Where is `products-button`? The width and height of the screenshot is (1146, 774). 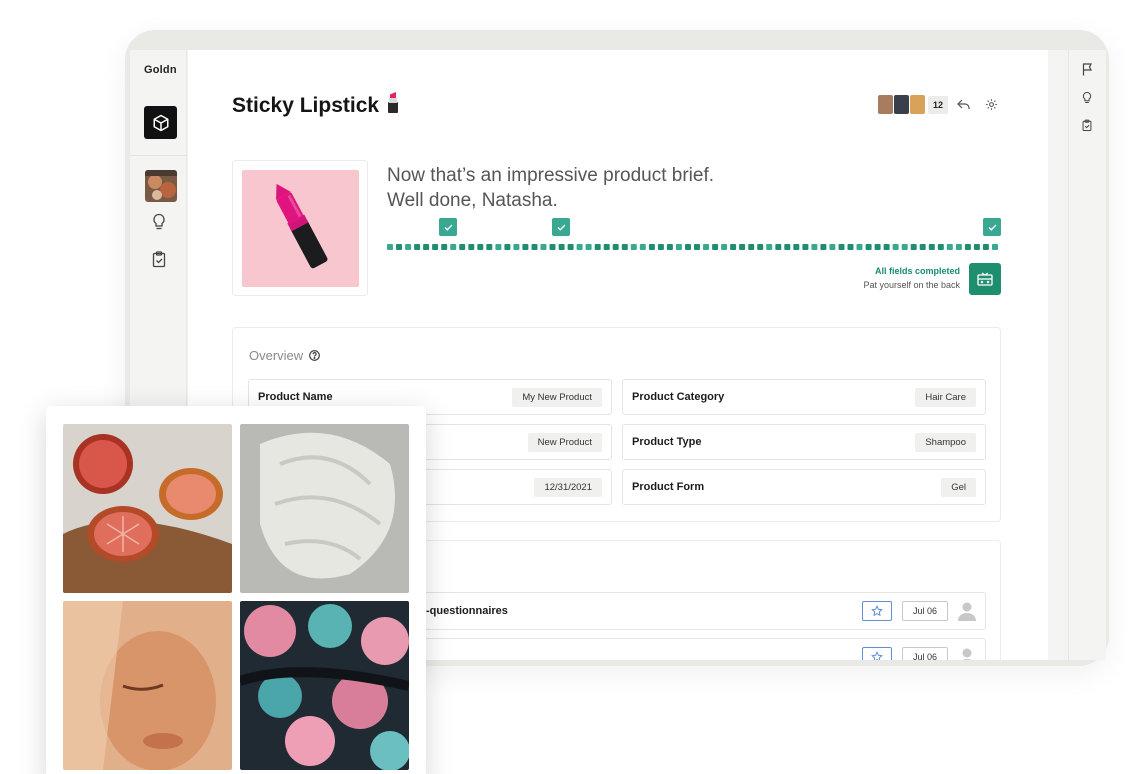 products-button is located at coordinates (160, 122).